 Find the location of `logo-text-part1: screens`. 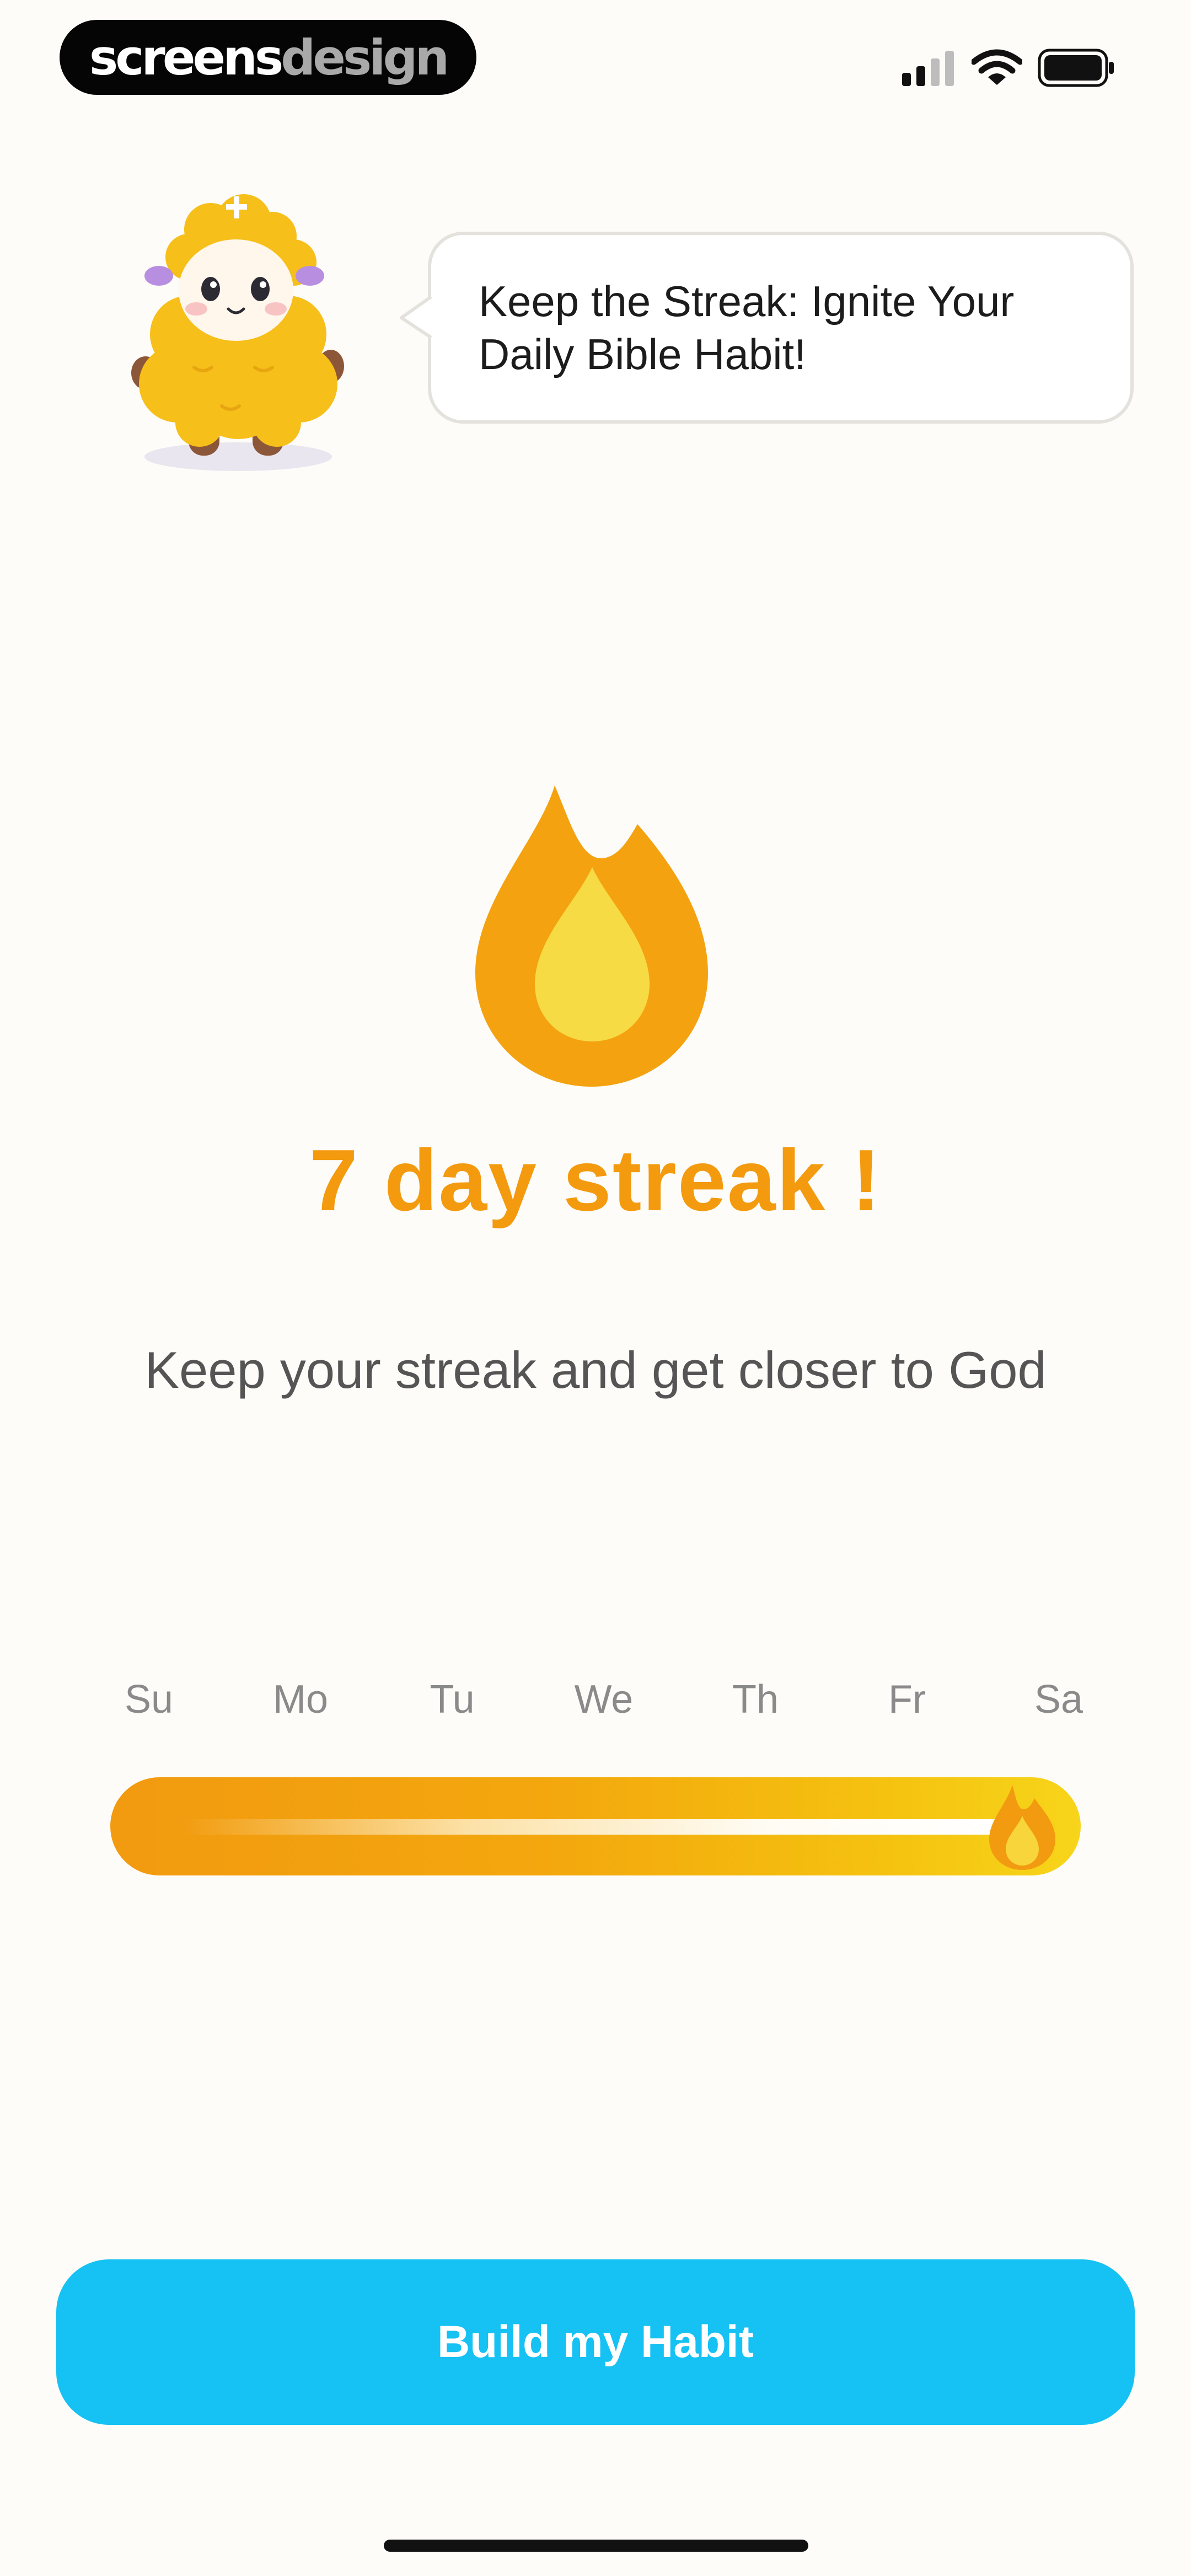

logo-text-part1: screens is located at coordinates (186, 57).